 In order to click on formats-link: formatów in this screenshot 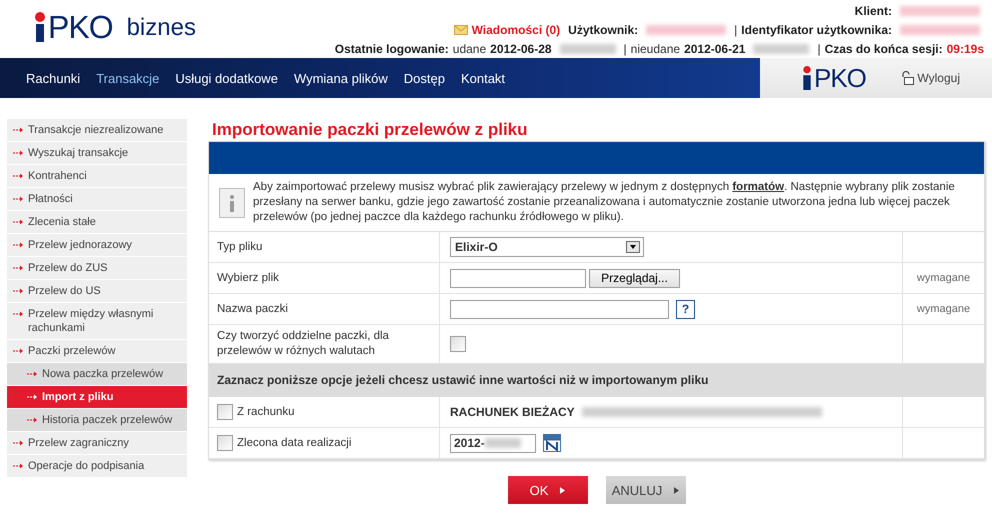, I will do `click(758, 187)`.